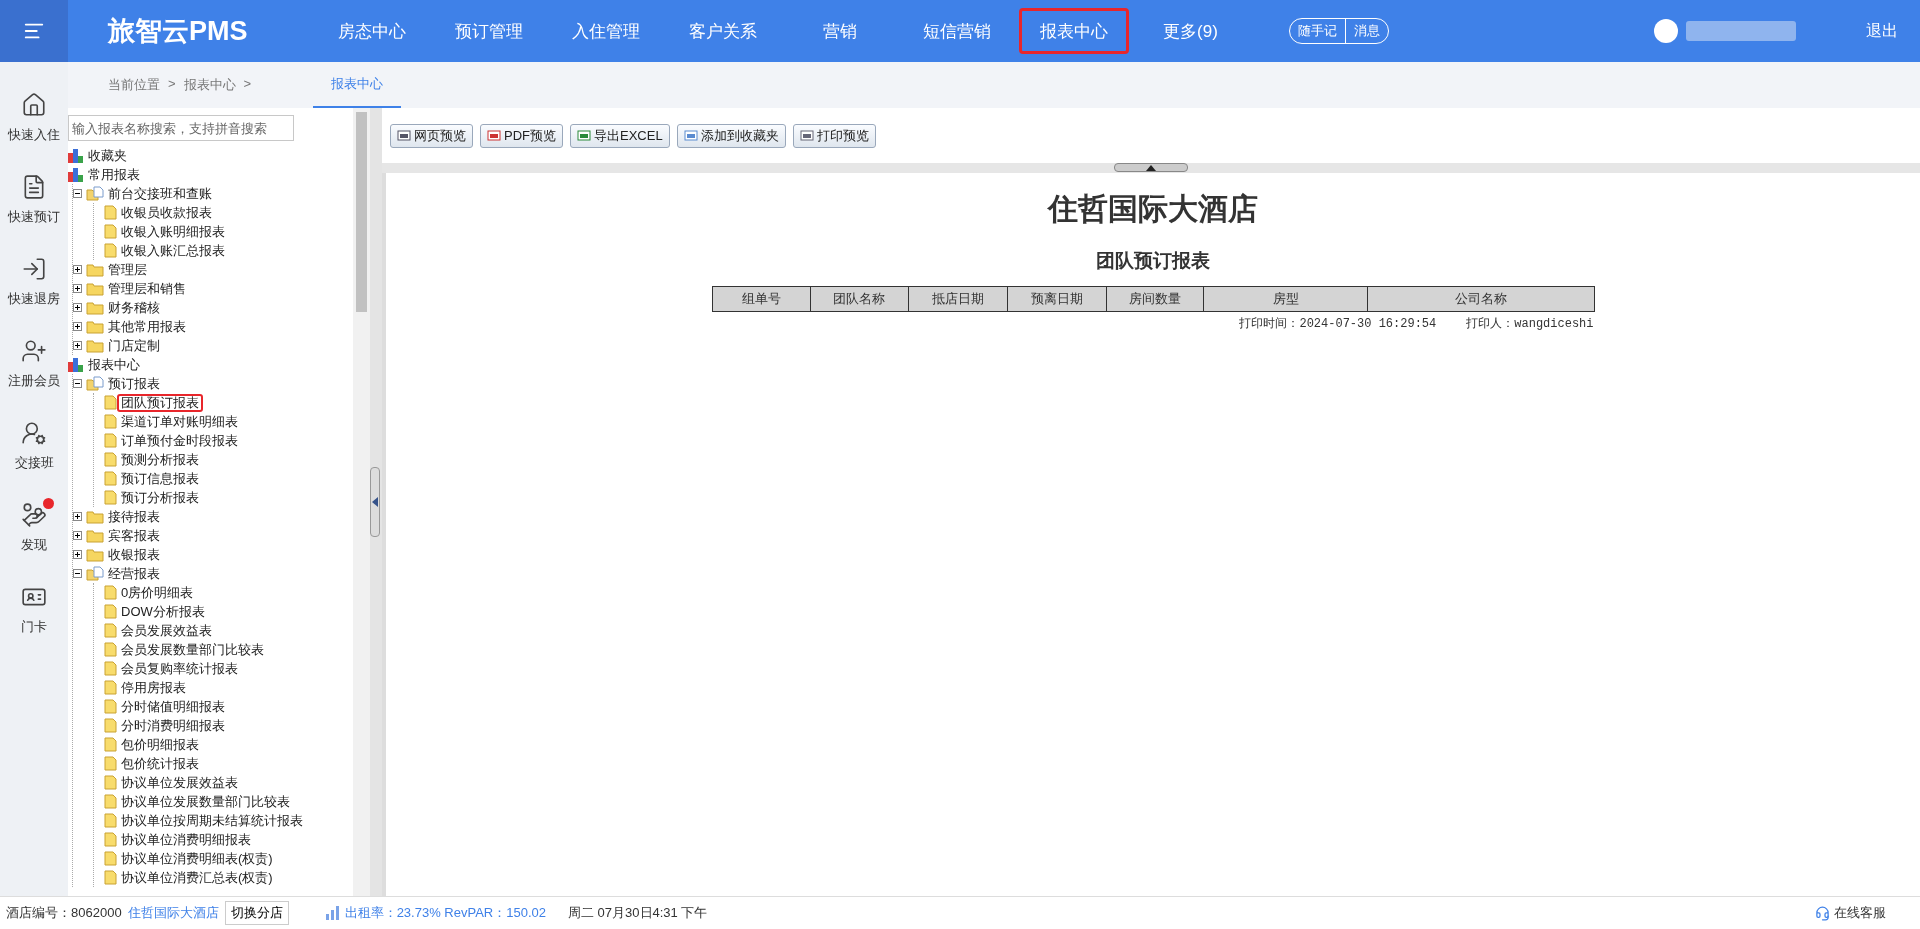 The width and height of the screenshot is (1920, 929). What do you see at coordinates (34, 200) in the screenshot?
I see `sidebar-item: 快速预订` at bounding box center [34, 200].